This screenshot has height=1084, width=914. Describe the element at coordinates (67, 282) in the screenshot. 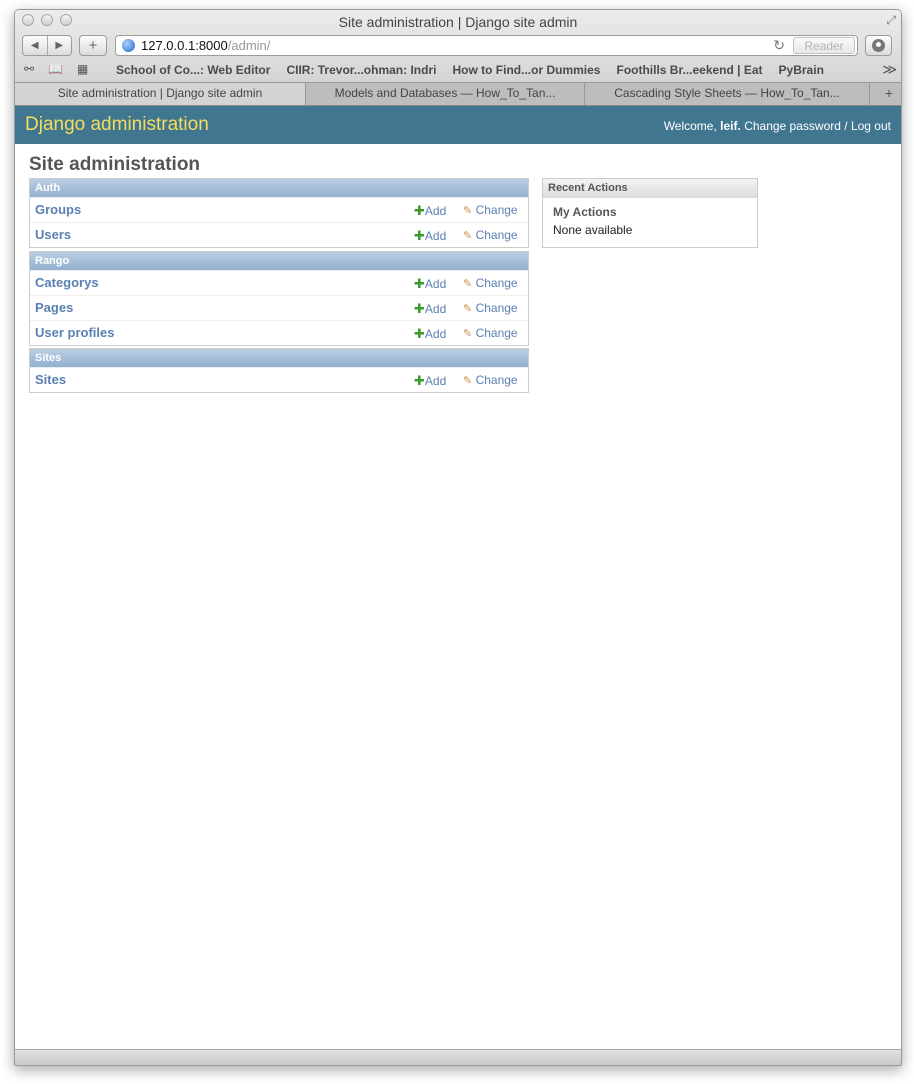

I see `model-link-categorys: Categorys` at that location.